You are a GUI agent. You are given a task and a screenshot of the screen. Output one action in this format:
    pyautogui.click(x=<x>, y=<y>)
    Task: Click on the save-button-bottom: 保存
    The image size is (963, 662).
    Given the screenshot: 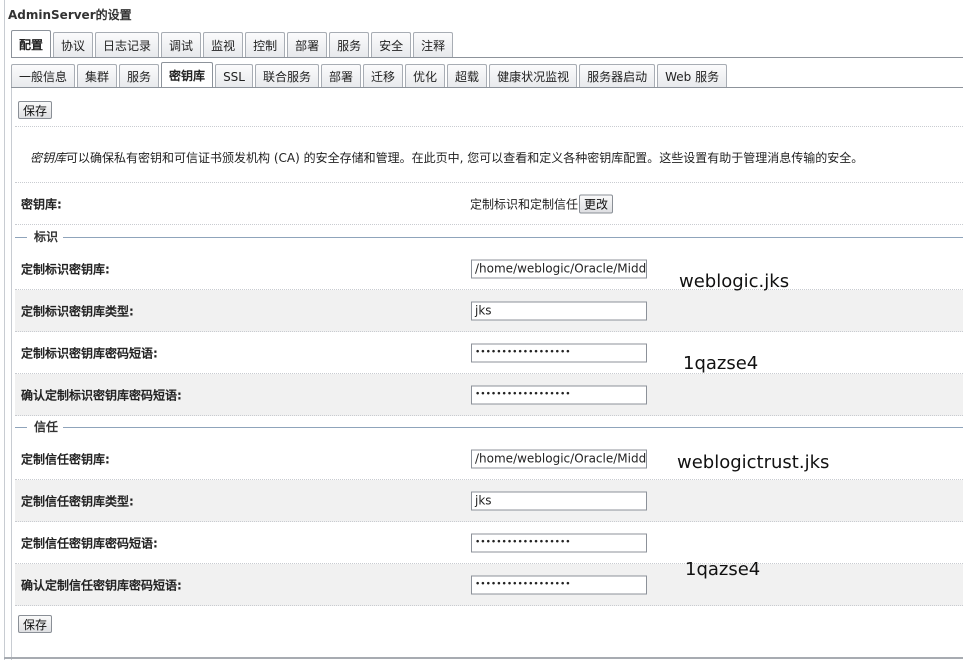 What is the action you would take?
    pyautogui.click(x=35, y=624)
    